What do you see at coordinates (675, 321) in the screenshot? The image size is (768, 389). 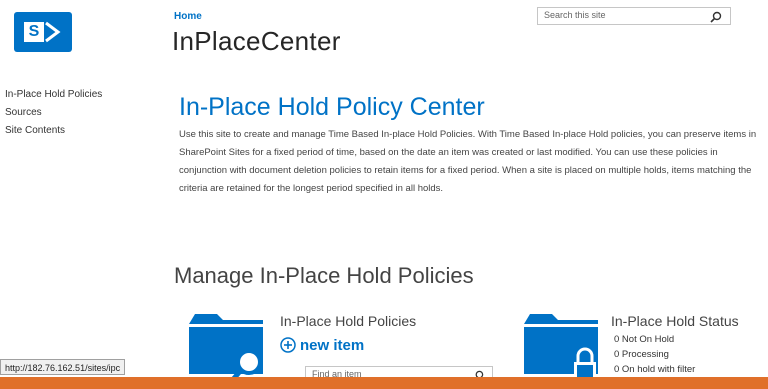 I see `status-card-title: In-Place Hold Status` at bounding box center [675, 321].